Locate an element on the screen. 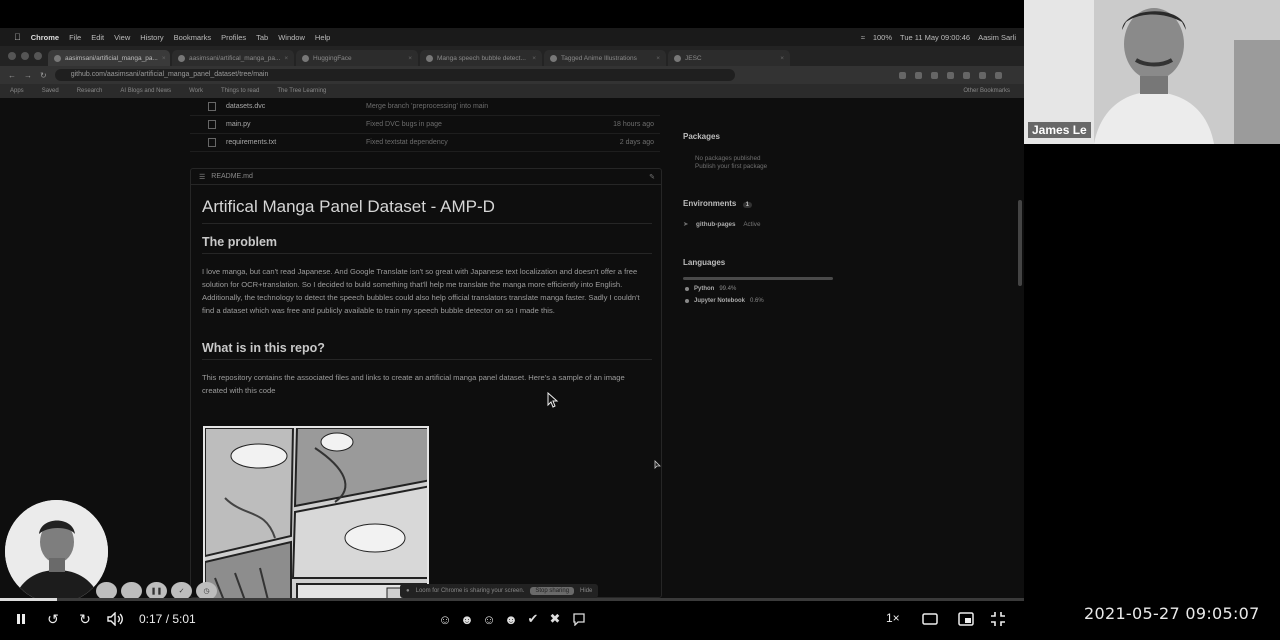 The height and width of the screenshot is (640, 1280). bookmark-item: Apps is located at coordinates (17, 91).